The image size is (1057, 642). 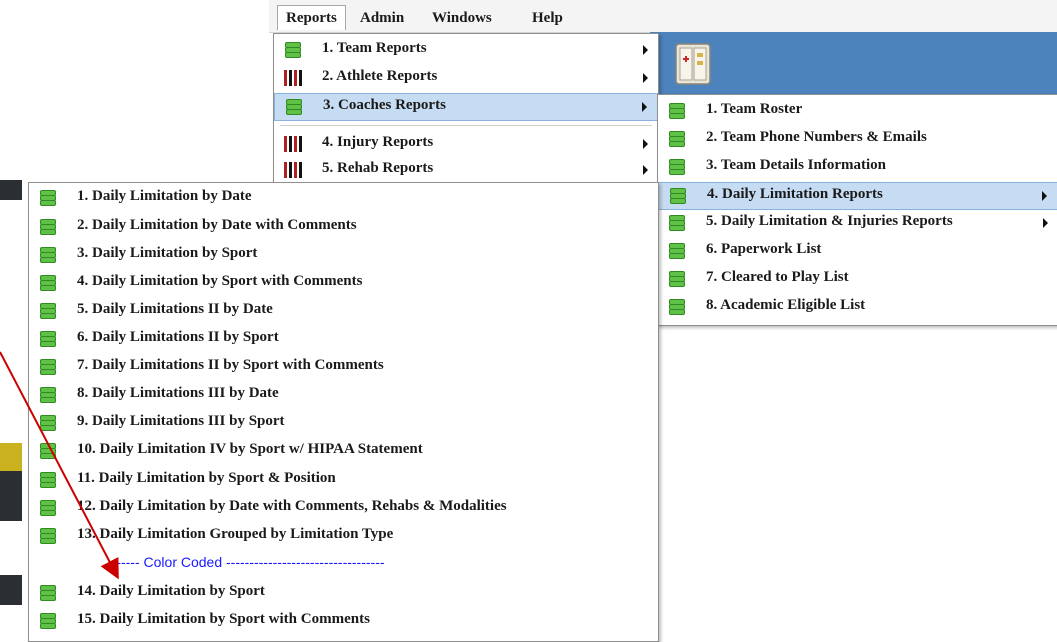 What do you see at coordinates (857, 251) in the screenshot?
I see `menu-item-paperwork-list: 6. Paperwork List` at bounding box center [857, 251].